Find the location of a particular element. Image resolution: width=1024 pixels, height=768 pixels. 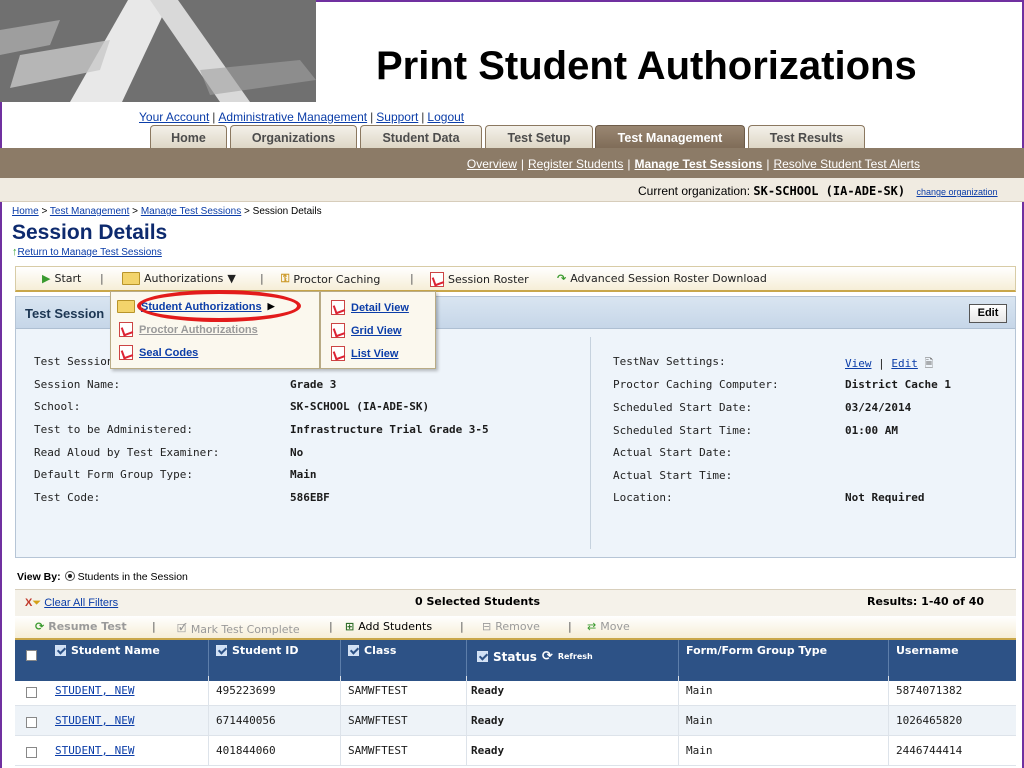

detail-view-link: Detail View is located at coordinates (380, 308).